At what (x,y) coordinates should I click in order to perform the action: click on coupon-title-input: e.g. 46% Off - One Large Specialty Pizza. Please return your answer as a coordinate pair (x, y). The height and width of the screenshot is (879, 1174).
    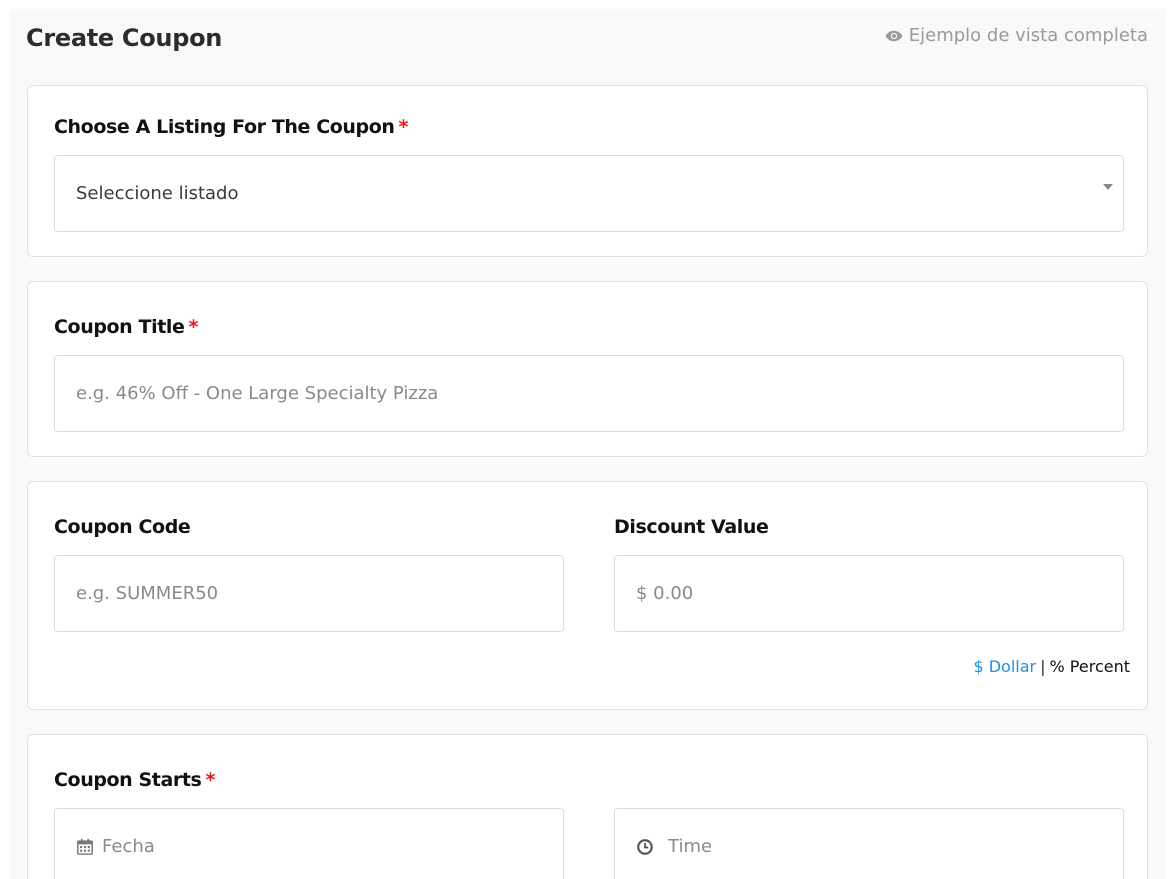
    Looking at the image, I should click on (589, 393).